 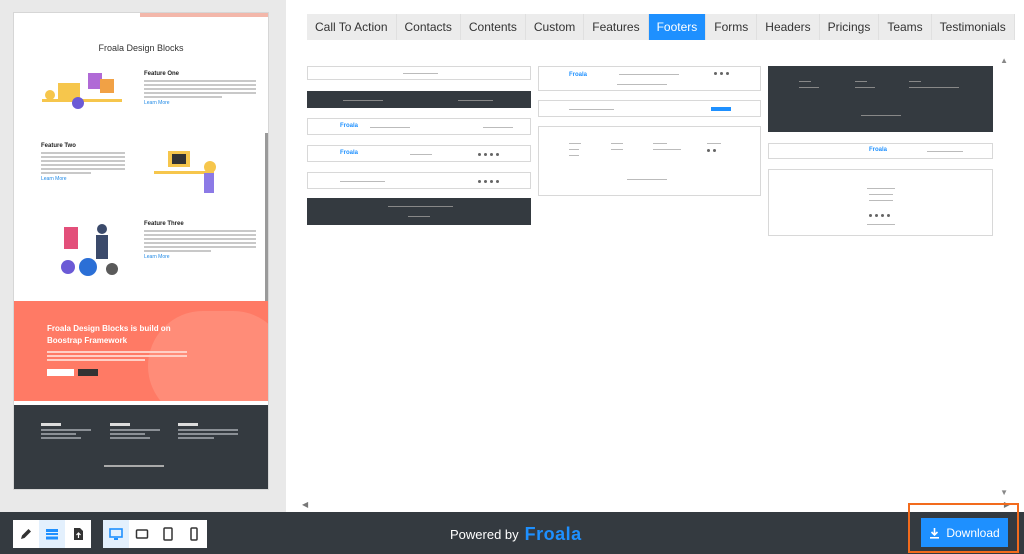 I want to click on bottom-toolbar: Powered by Froala Download, so click(x=512, y=528).